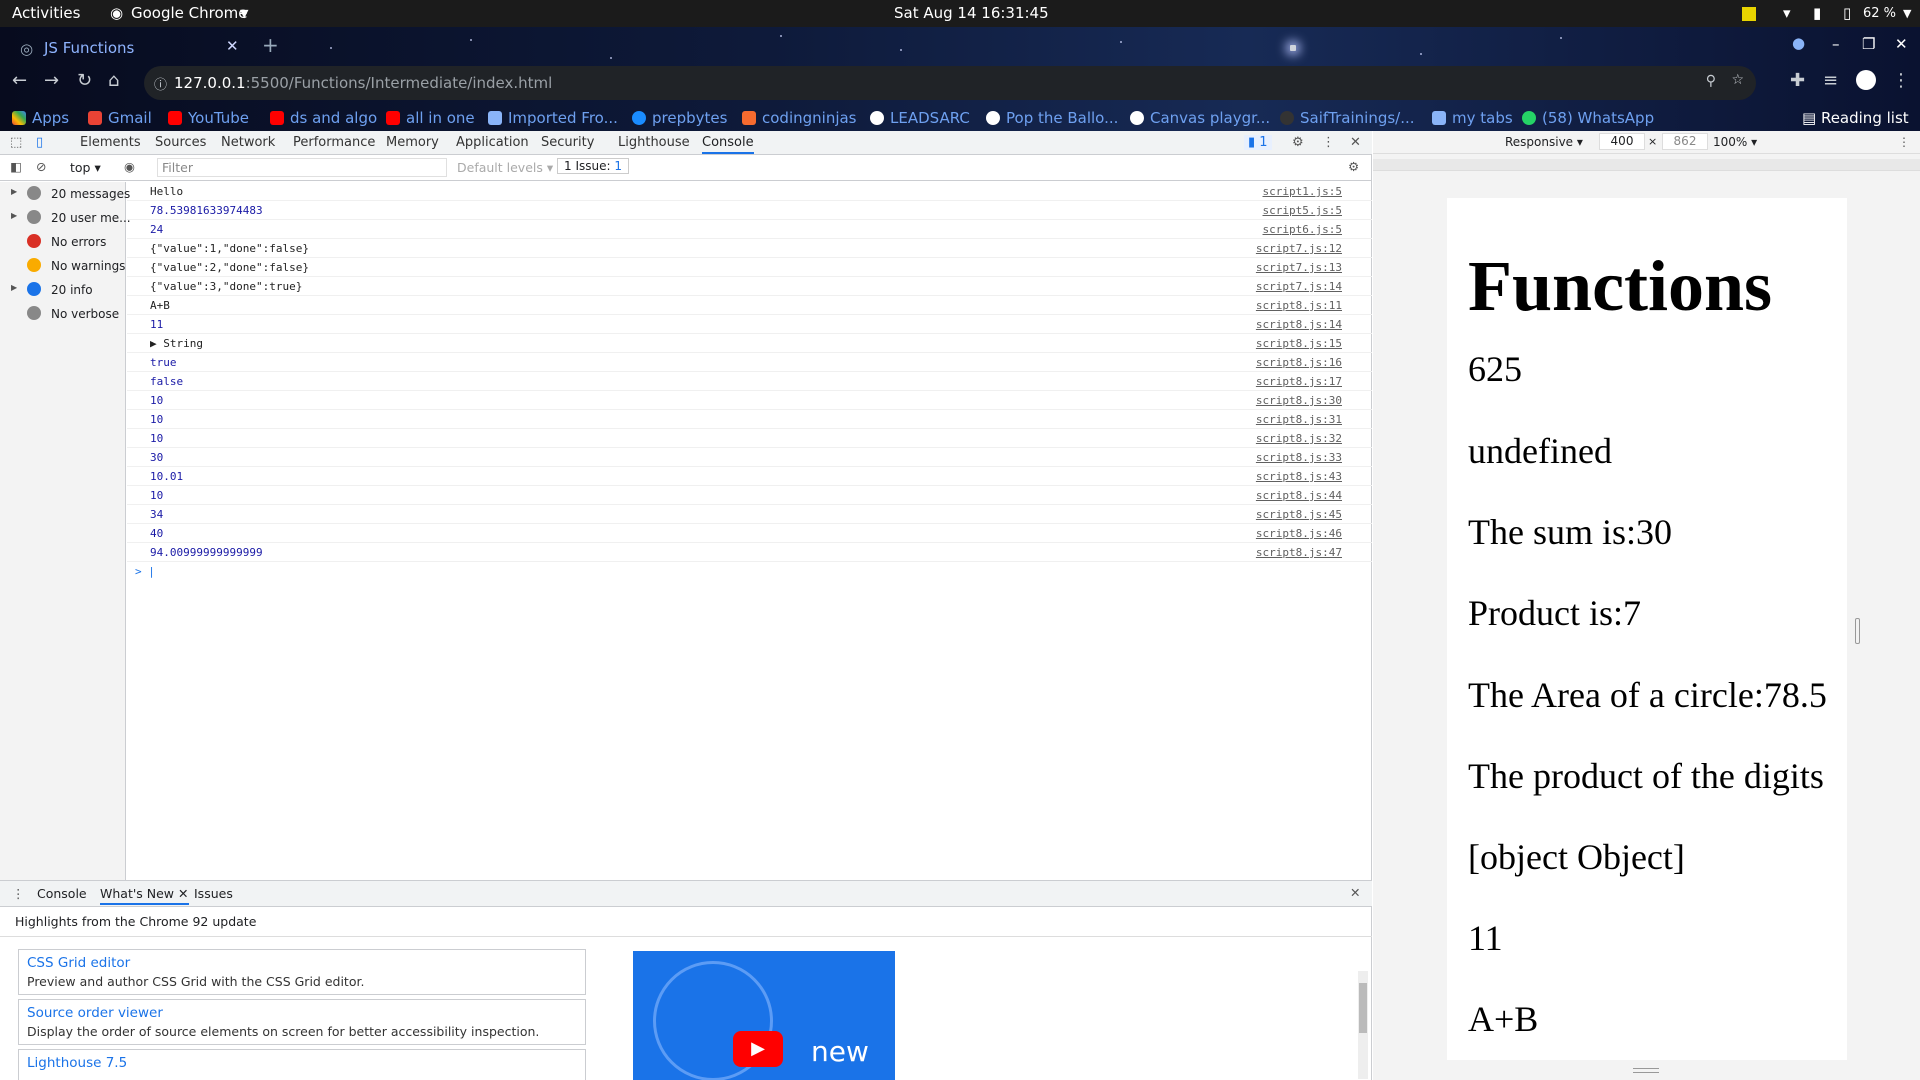  What do you see at coordinates (567, 142) in the screenshot?
I see `tab-security: Security` at bounding box center [567, 142].